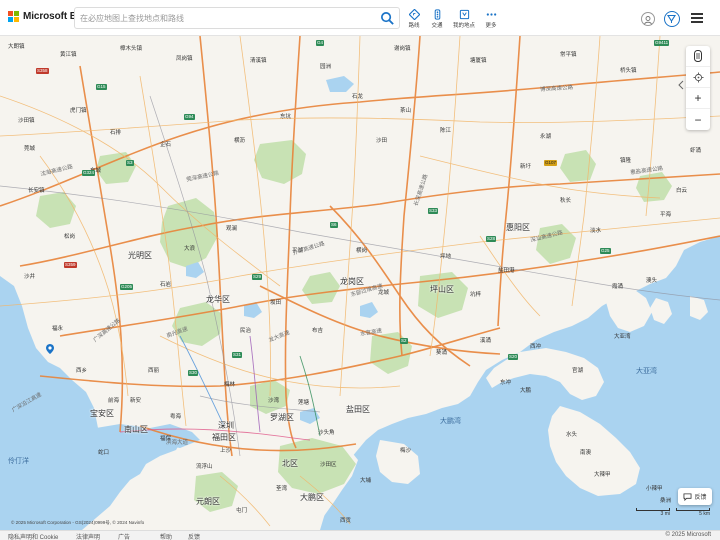 The width and height of the screenshot is (720, 540). I want to click on highway-shield: G94, so click(189, 117).